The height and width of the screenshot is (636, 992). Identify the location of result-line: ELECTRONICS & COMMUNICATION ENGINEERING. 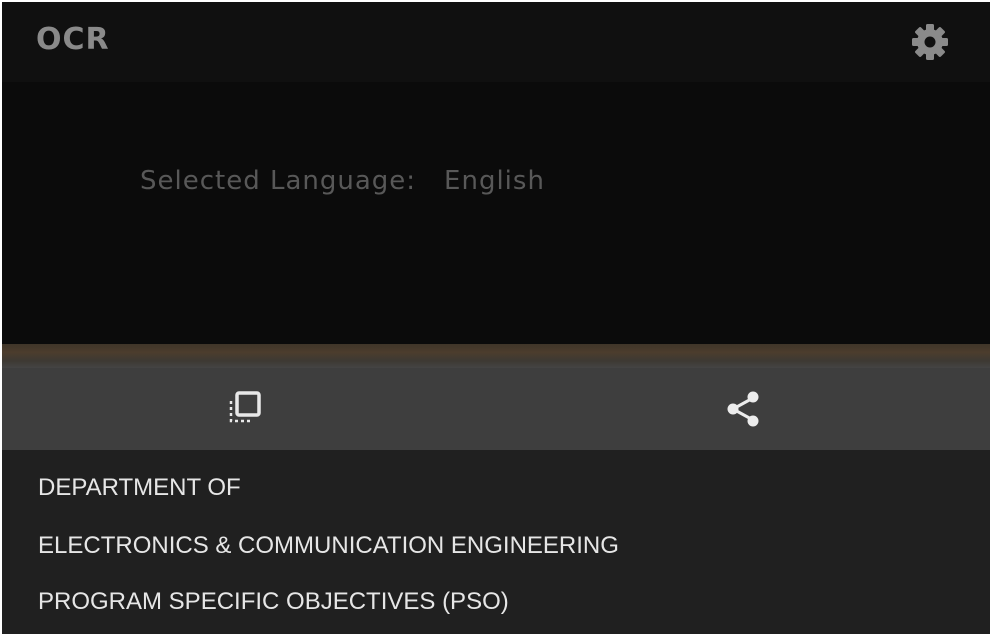
(328, 545).